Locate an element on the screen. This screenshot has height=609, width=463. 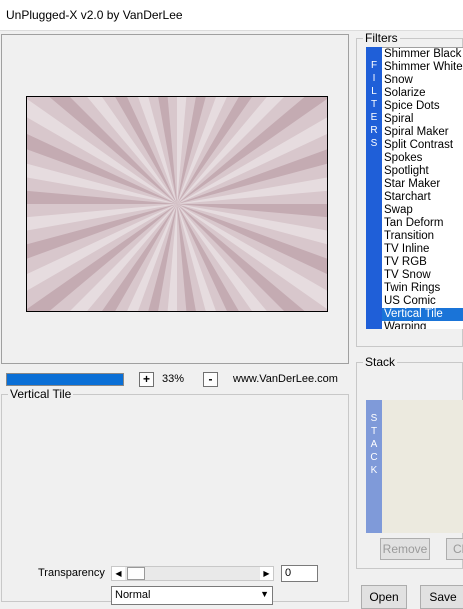
filter-item: Solarize is located at coordinates (422, 93).